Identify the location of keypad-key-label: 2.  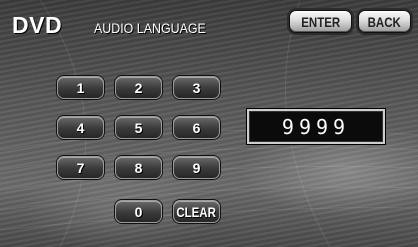
(138, 87).